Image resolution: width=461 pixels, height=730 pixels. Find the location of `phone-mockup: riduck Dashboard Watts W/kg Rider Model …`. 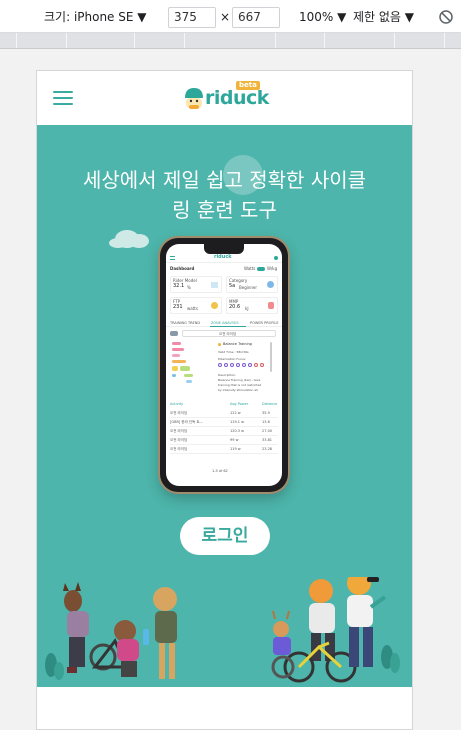

phone-mockup: riduck Dashboard Watts W/kg Rider Model … is located at coordinates (224, 365).